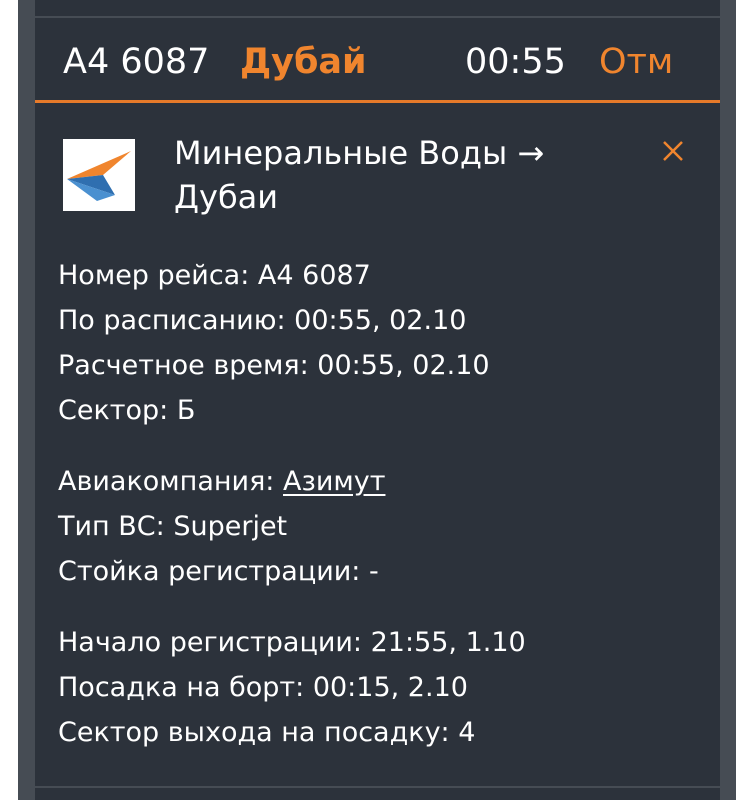 The width and height of the screenshot is (754, 800). What do you see at coordinates (136, 62) in the screenshot?
I see `flight-number: A4 6087` at bounding box center [136, 62].